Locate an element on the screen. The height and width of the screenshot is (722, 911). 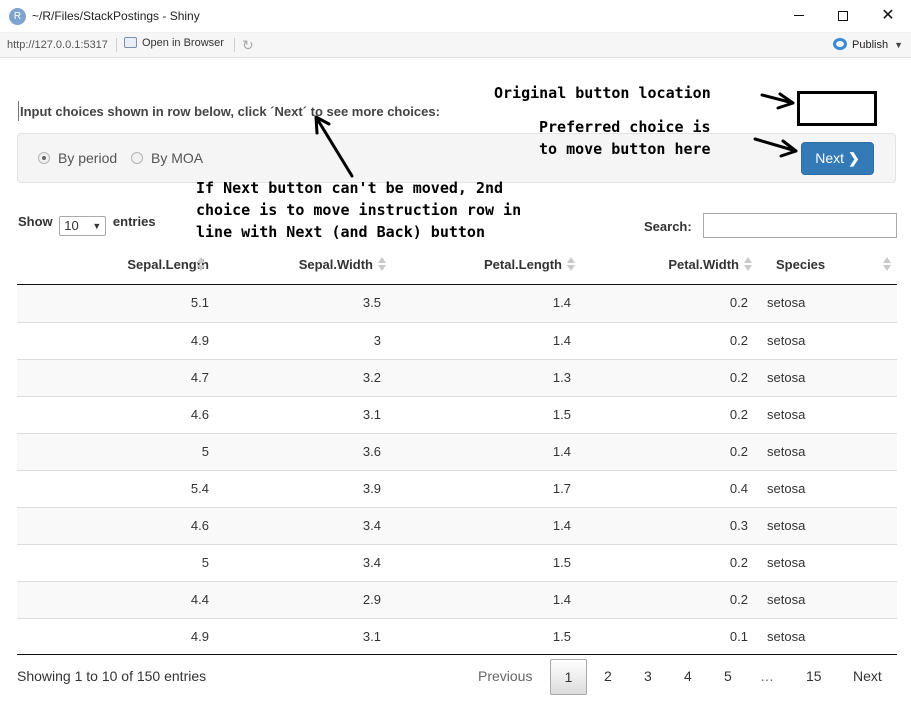
entries-select-value: 10 is located at coordinates (71, 225).